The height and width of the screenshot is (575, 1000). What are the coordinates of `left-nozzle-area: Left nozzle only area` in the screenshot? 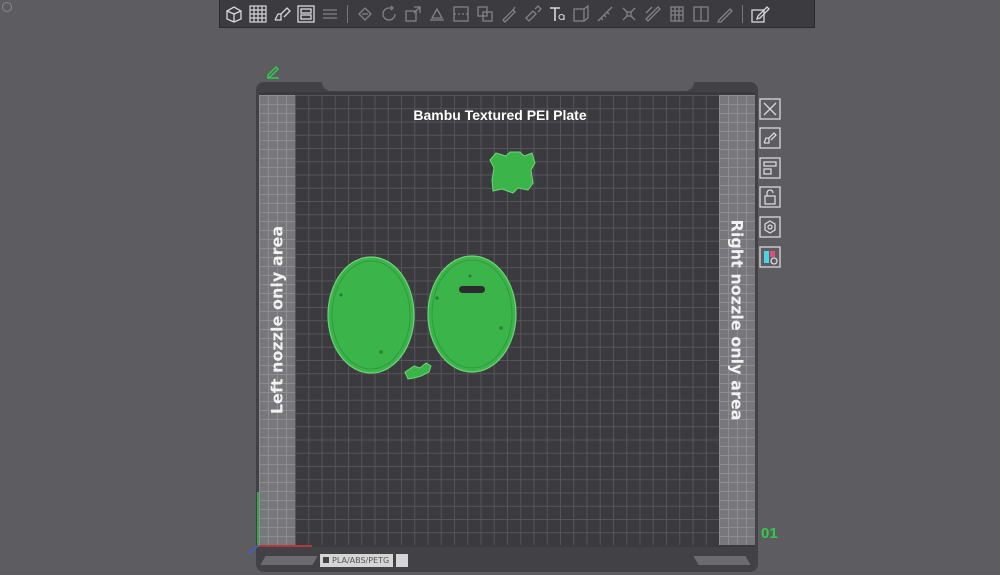 It's located at (277, 320).